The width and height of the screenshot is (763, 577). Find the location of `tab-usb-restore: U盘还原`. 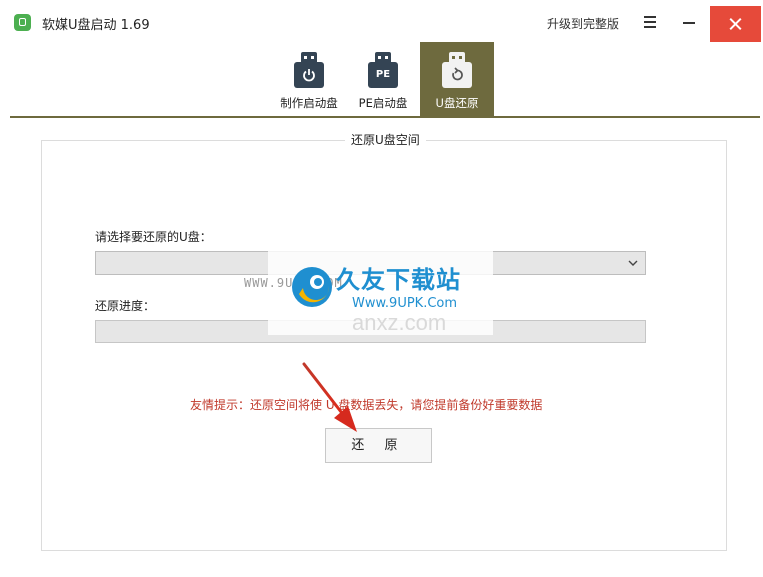

tab-usb-restore: U盘还原 is located at coordinates (457, 79).